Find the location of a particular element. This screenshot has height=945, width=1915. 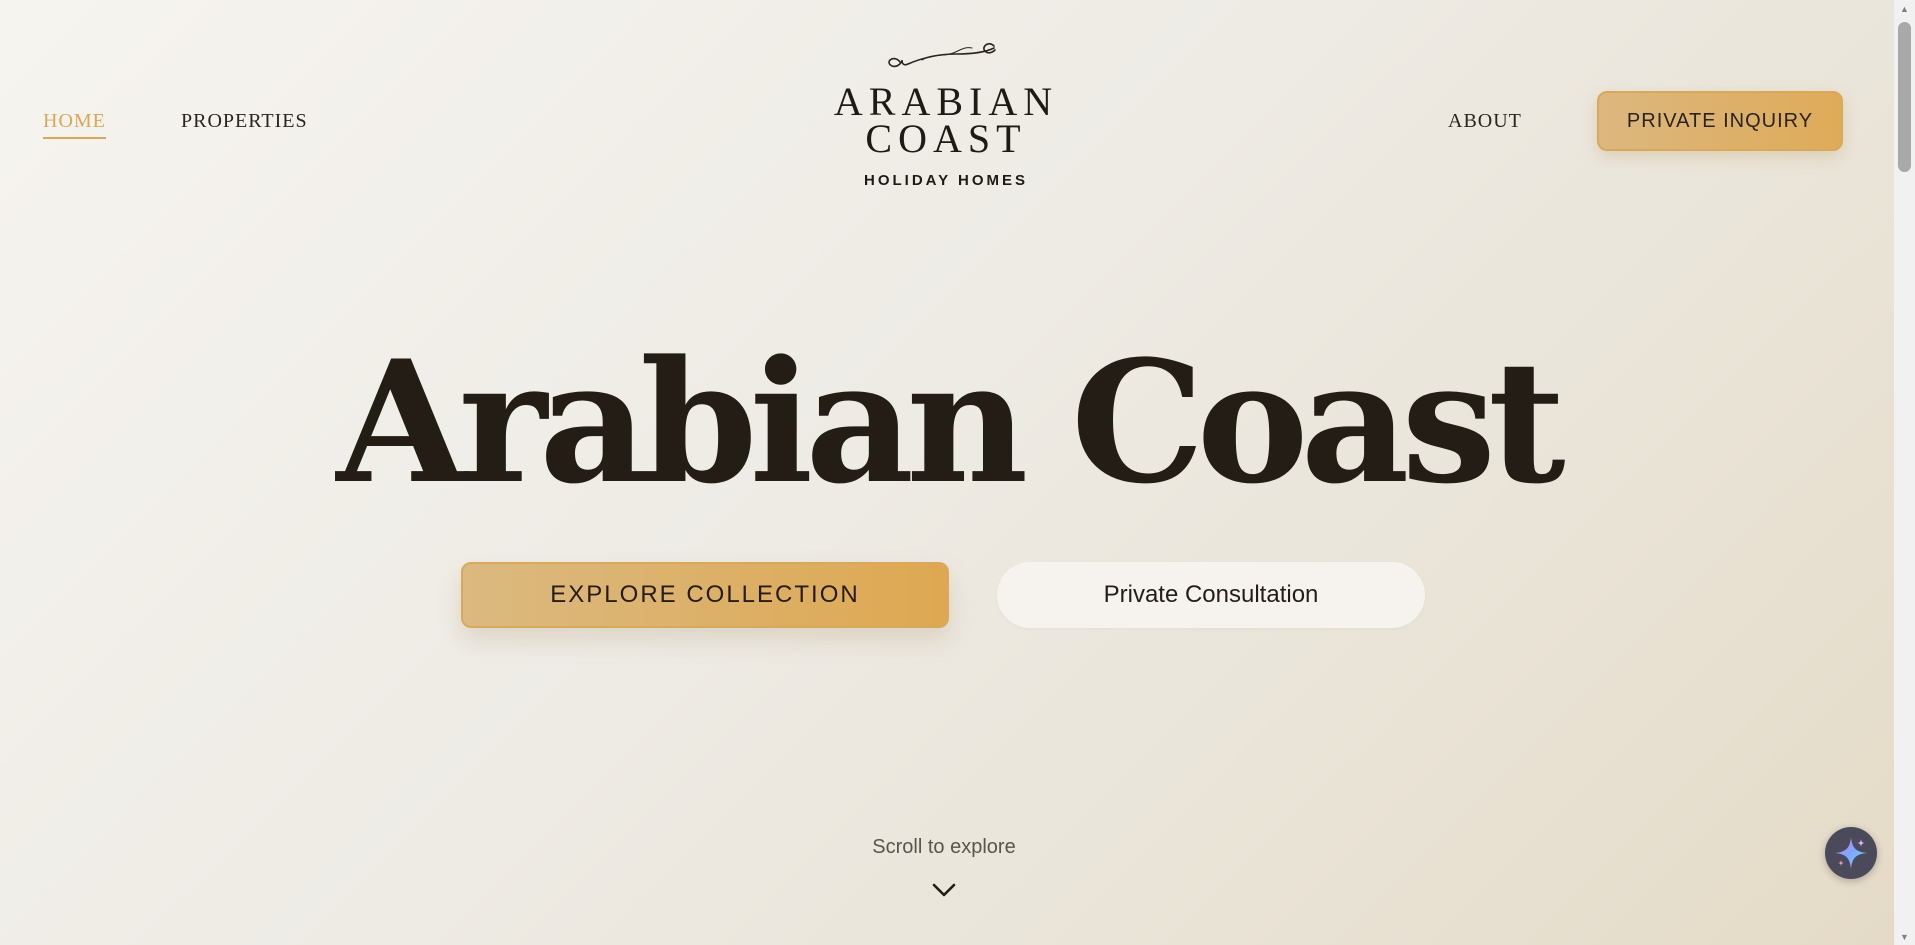

brand-logo: ARABIAN COAST HOLIDAY HOMES is located at coordinates (946, 118).